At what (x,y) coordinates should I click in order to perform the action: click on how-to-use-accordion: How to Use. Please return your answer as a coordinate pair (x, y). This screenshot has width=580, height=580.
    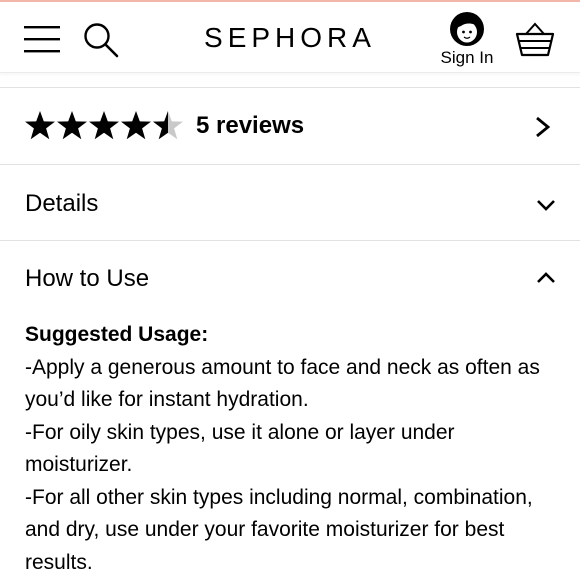
    Looking at the image, I should click on (290, 276).